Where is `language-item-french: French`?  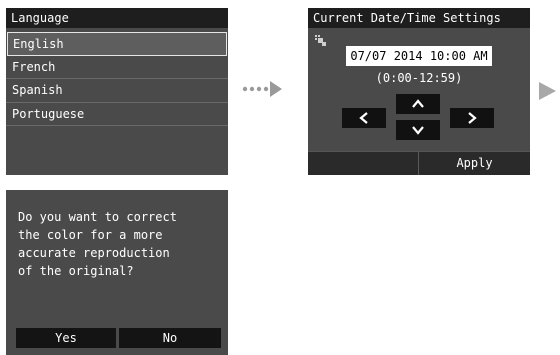
language-item-french: French is located at coordinates (117, 67).